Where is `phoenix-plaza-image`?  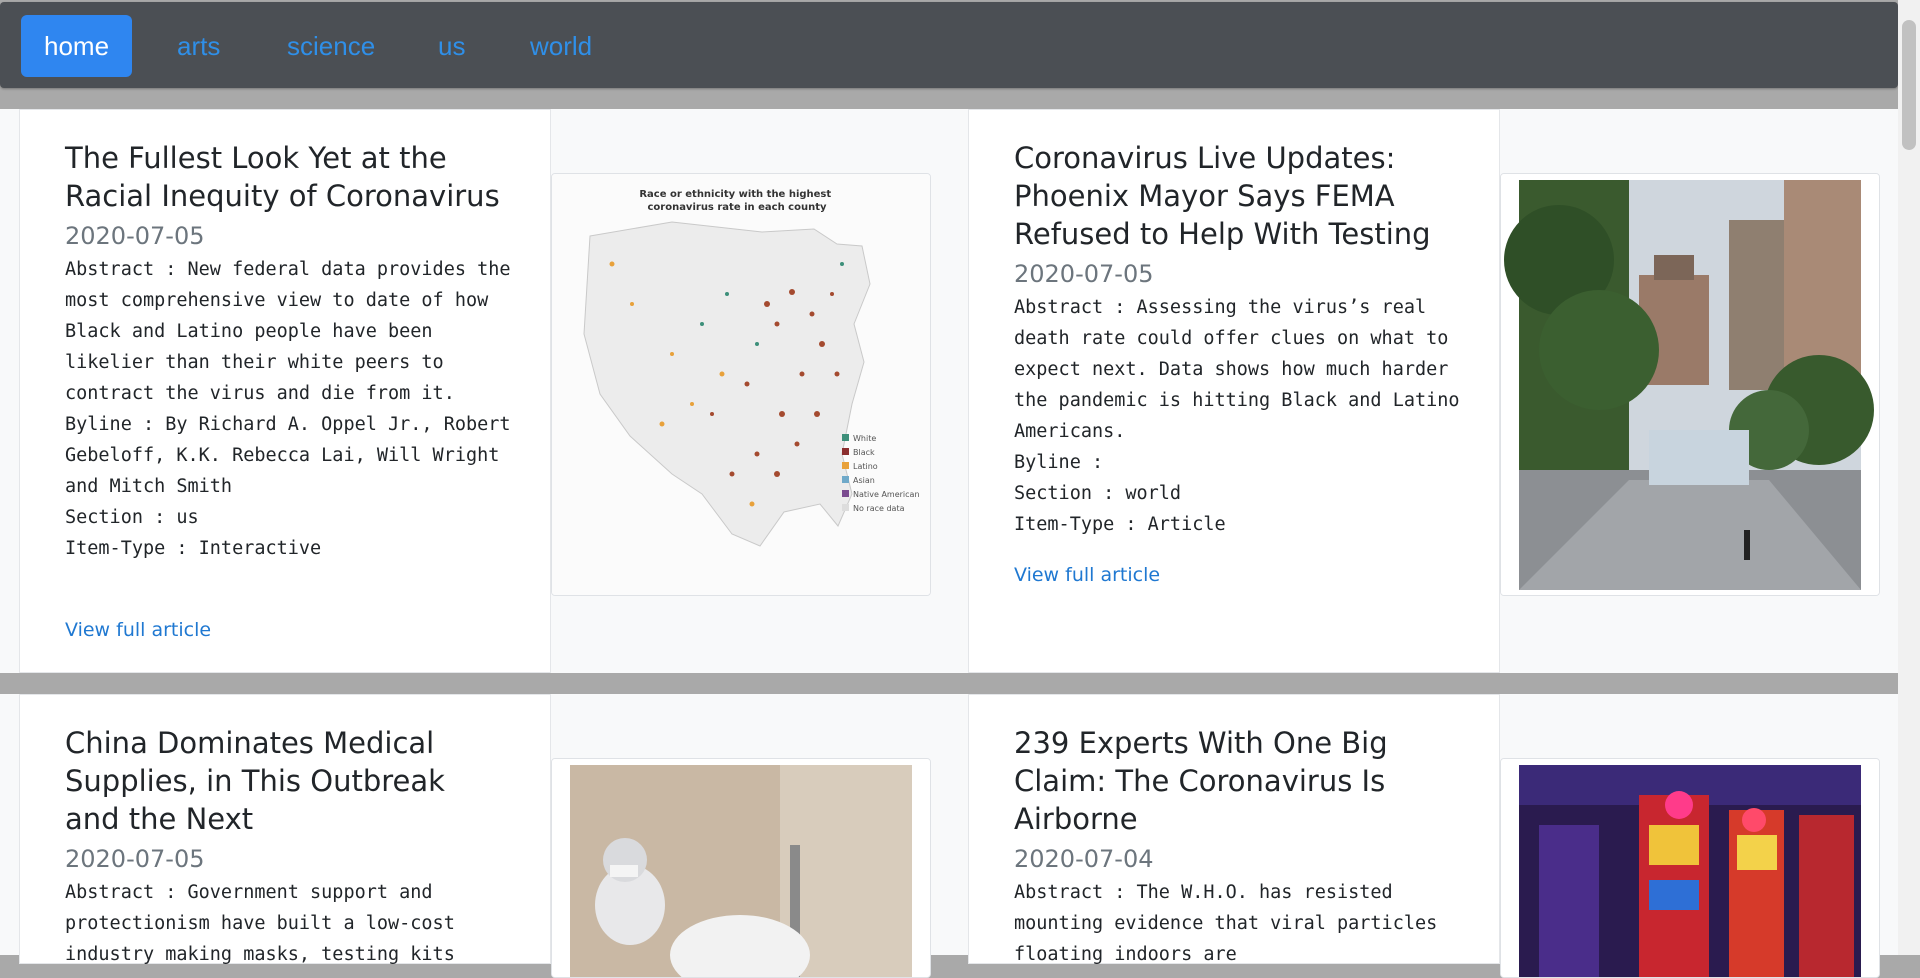
phoenix-plaza-image is located at coordinates (1690, 384).